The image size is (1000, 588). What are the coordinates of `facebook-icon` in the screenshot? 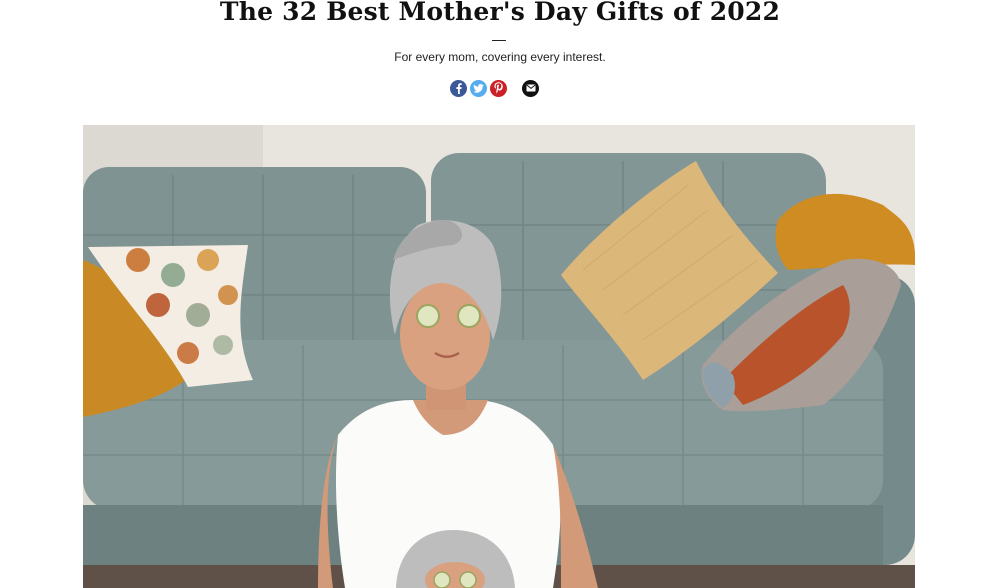 It's located at (459, 88).